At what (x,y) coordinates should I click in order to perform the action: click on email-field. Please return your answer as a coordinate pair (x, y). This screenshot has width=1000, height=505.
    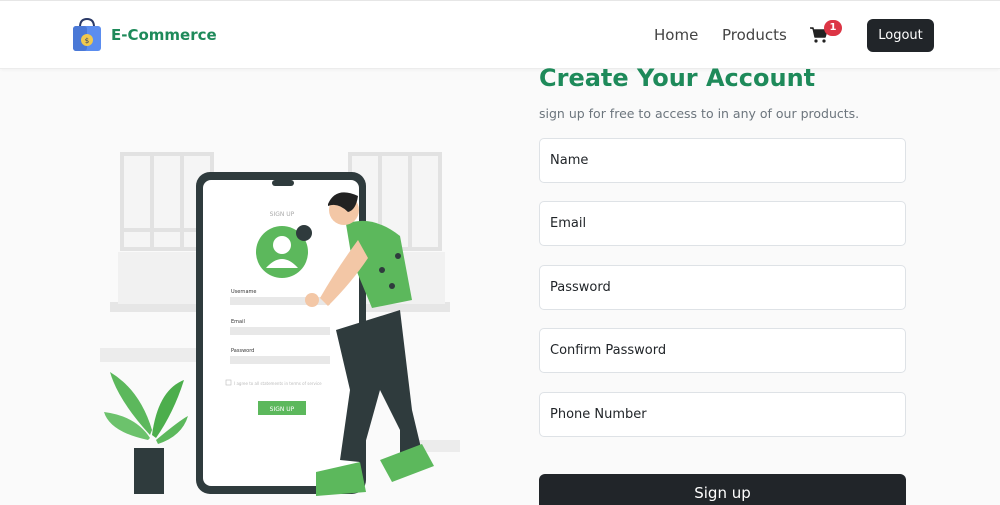
    Looking at the image, I should click on (722, 223).